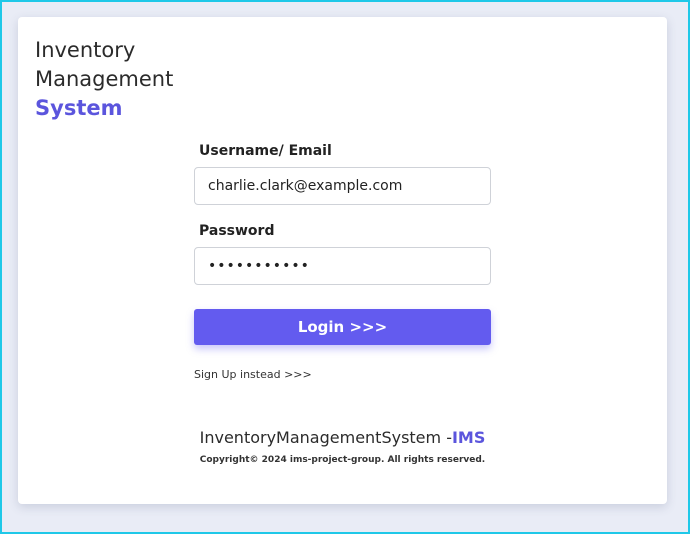  Describe the element at coordinates (342, 327) in the screenshot. I see `login-button: Login >>>` at that location.